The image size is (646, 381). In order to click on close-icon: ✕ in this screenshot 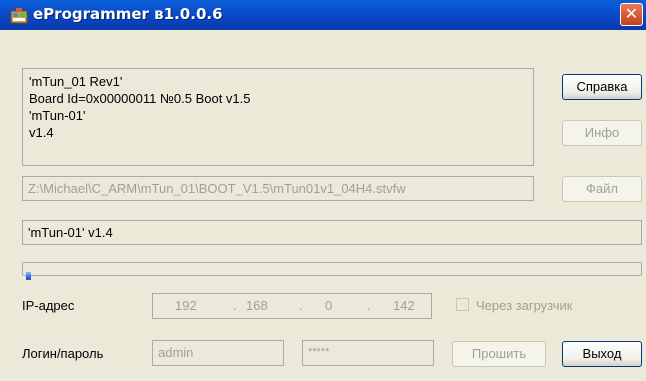, I will do `click(631, 13)`.